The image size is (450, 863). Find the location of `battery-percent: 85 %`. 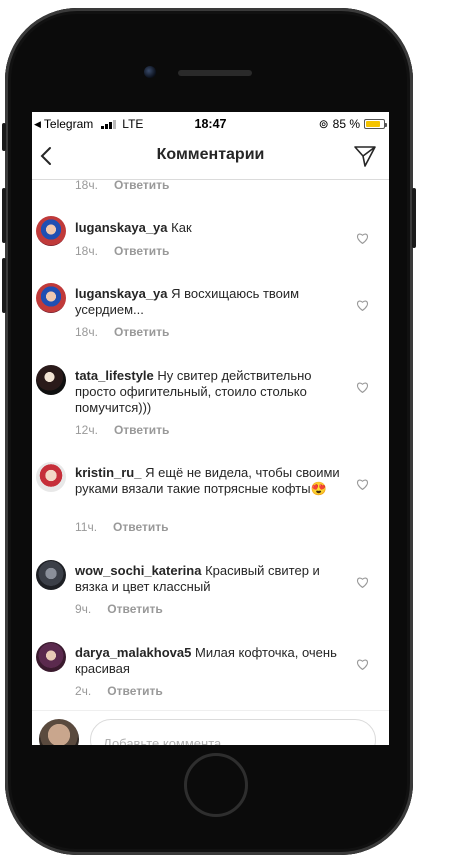

battery-percent: 85 % is located at coordinates (346, 124).